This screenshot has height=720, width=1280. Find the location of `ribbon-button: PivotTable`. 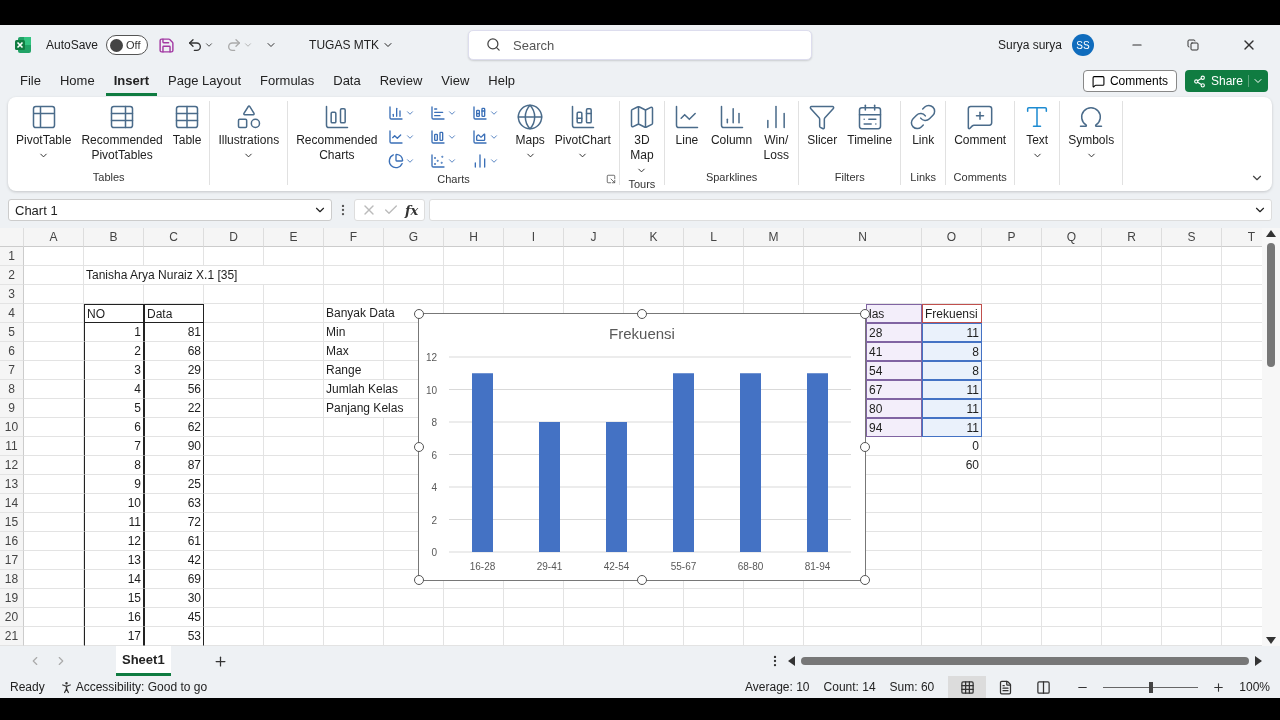

ribbon-button: PivotTable is located at coordinates (44, 132).